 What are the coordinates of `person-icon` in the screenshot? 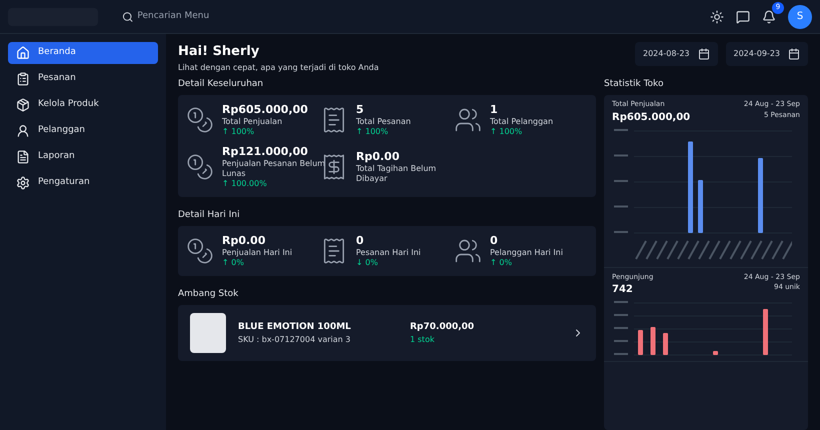 It's located at (23, 131).